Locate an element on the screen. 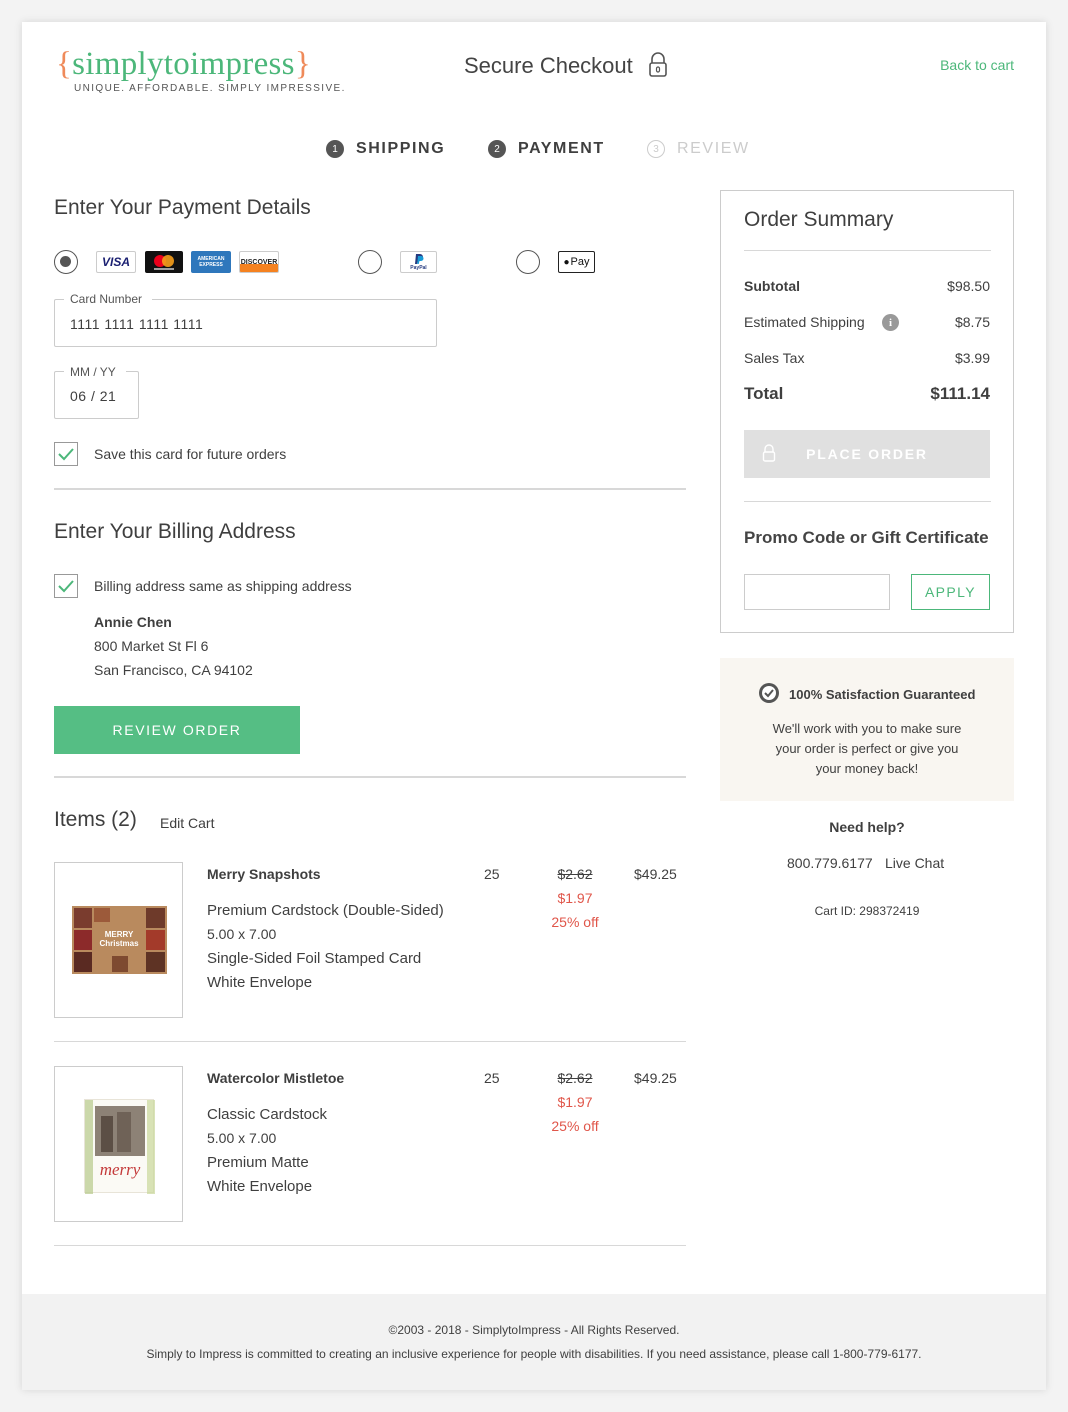  promo-heading: Promo Code or Gift Certificate is located at coordinates (866, 537).